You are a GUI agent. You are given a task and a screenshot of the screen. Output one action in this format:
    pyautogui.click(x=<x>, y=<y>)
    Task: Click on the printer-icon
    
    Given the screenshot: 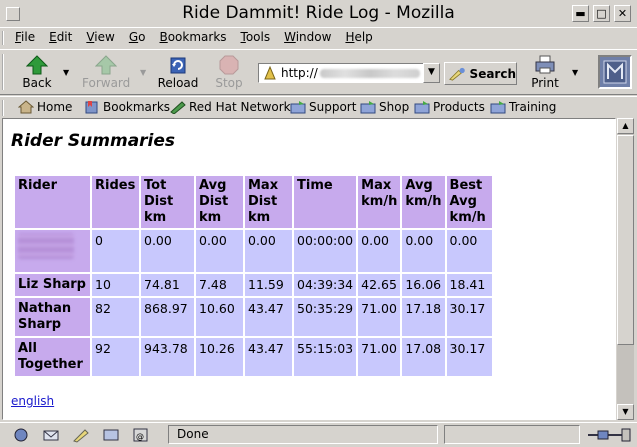 What is the action you would take?
    pyautogui.click(x=545, y=64)
    